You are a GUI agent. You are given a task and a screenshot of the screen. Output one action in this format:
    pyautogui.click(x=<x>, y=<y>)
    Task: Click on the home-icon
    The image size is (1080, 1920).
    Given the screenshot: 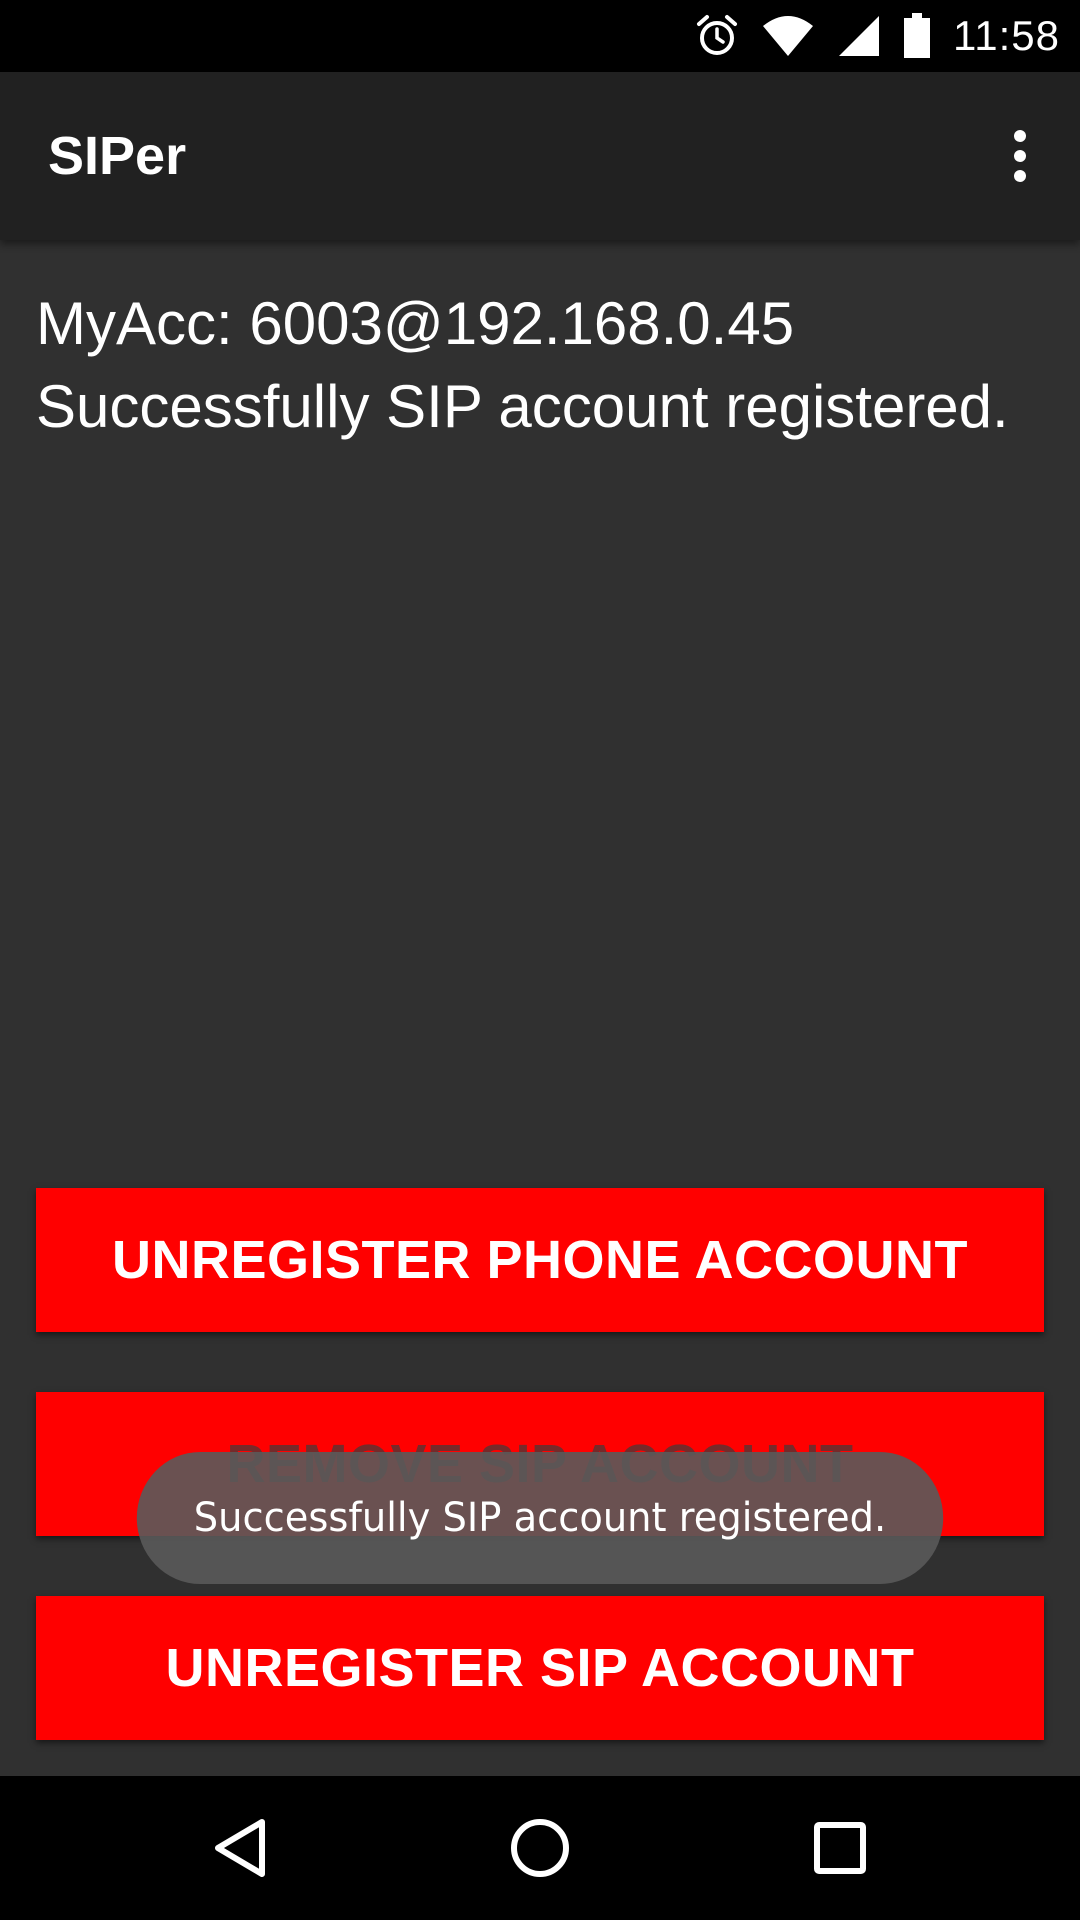 What is the action you would take?
    pyautogui.click(x=540, y=1848)
    